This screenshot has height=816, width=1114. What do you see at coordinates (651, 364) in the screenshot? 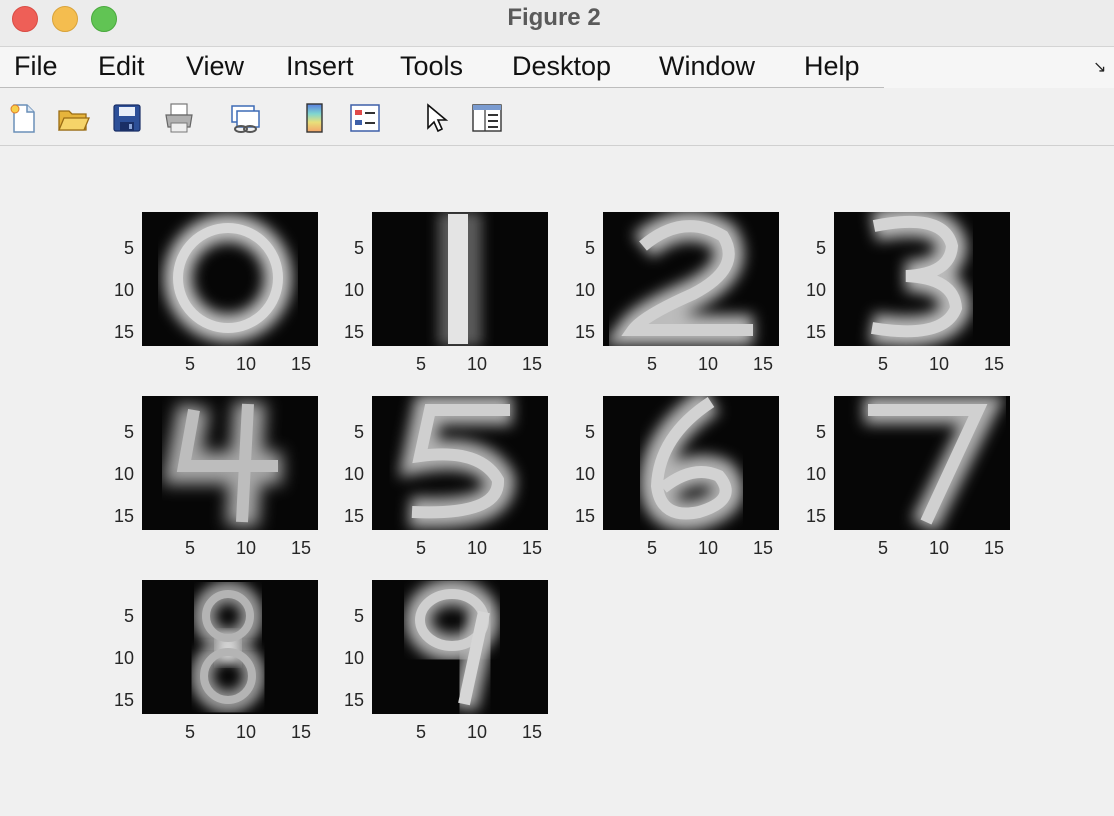
I see `digit-2-xtick-5: 5` at bounding box center [651, 364].